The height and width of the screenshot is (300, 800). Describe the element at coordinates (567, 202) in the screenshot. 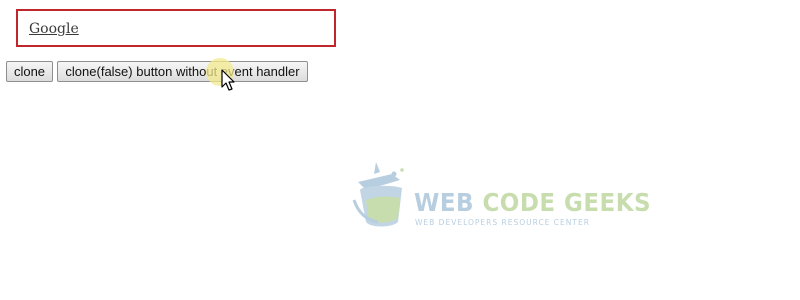

I see `watermark-title-geeks: CODE GEEKS` at that location.